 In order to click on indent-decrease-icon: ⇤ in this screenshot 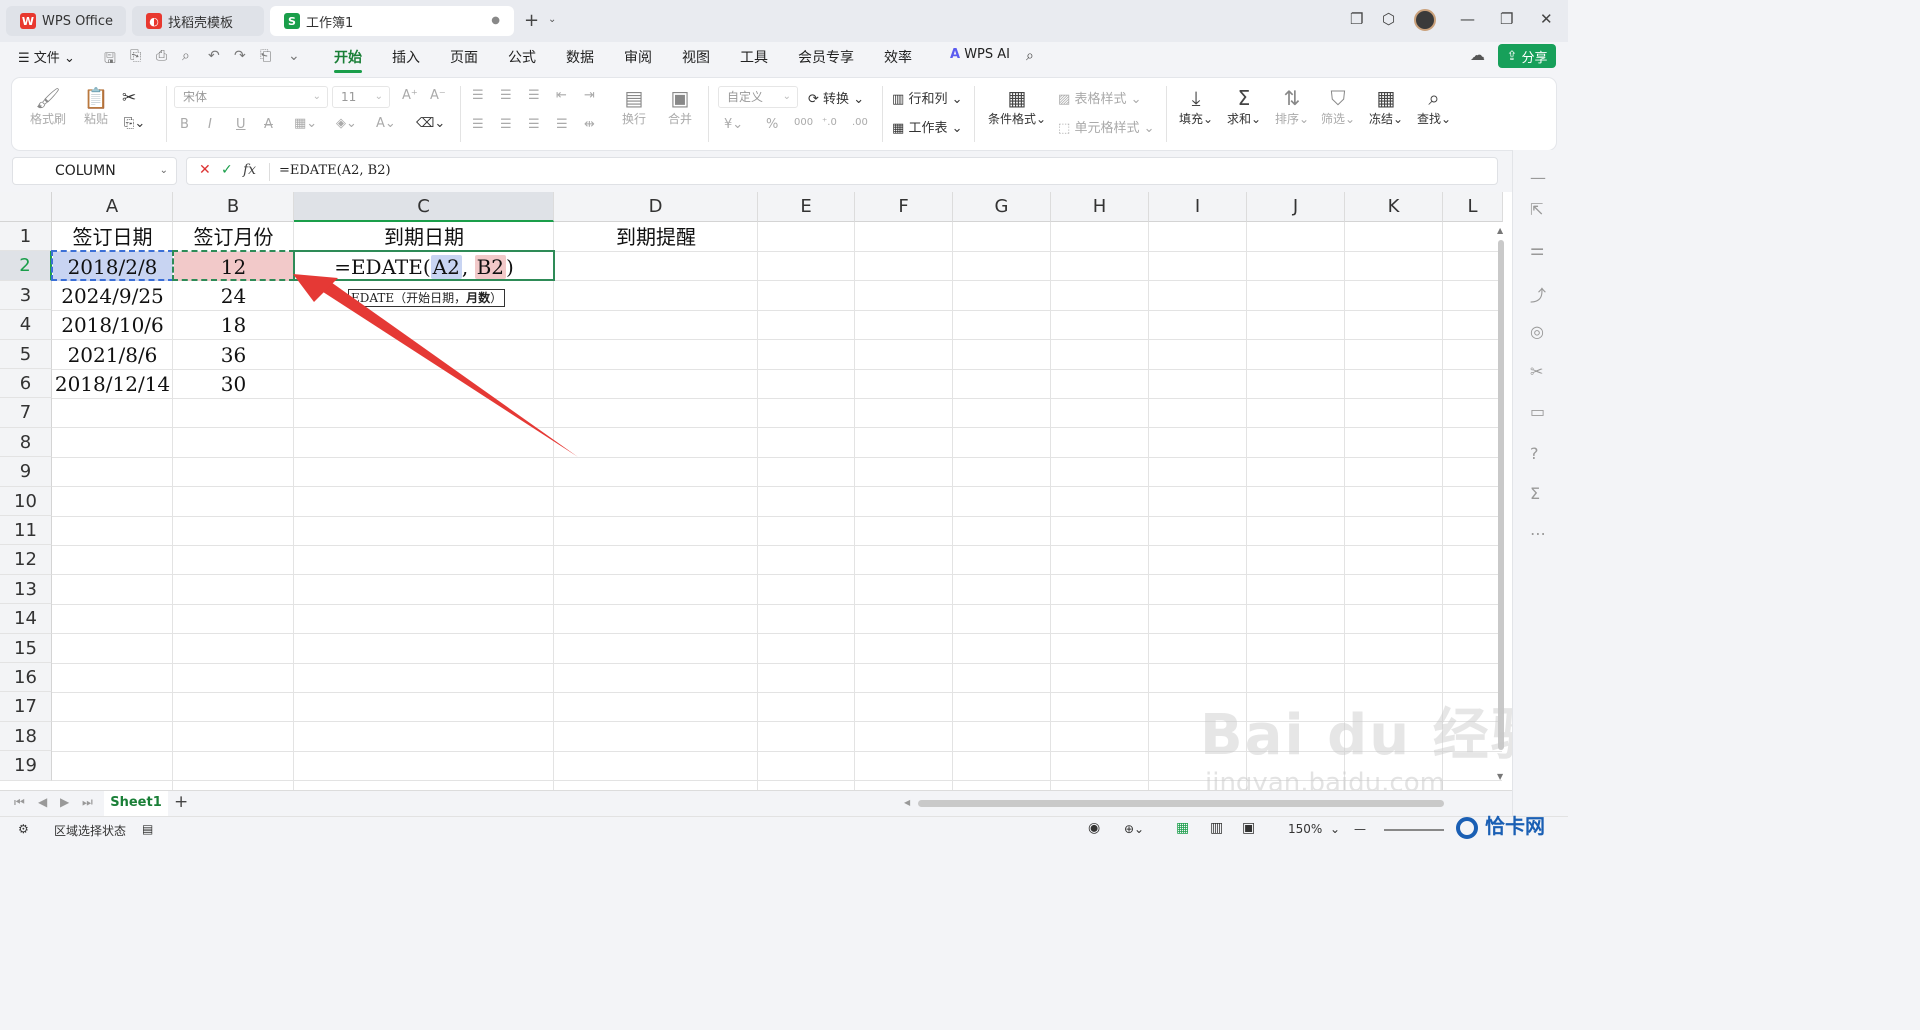, I will do `click(561, 95)`.